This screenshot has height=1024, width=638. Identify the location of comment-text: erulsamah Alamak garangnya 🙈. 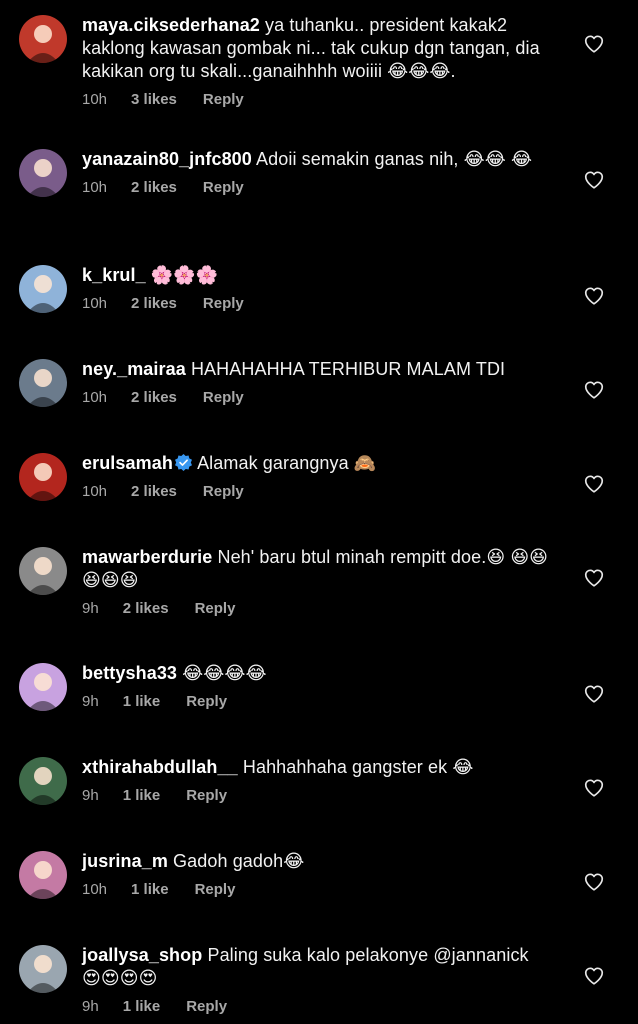
(317, 463).